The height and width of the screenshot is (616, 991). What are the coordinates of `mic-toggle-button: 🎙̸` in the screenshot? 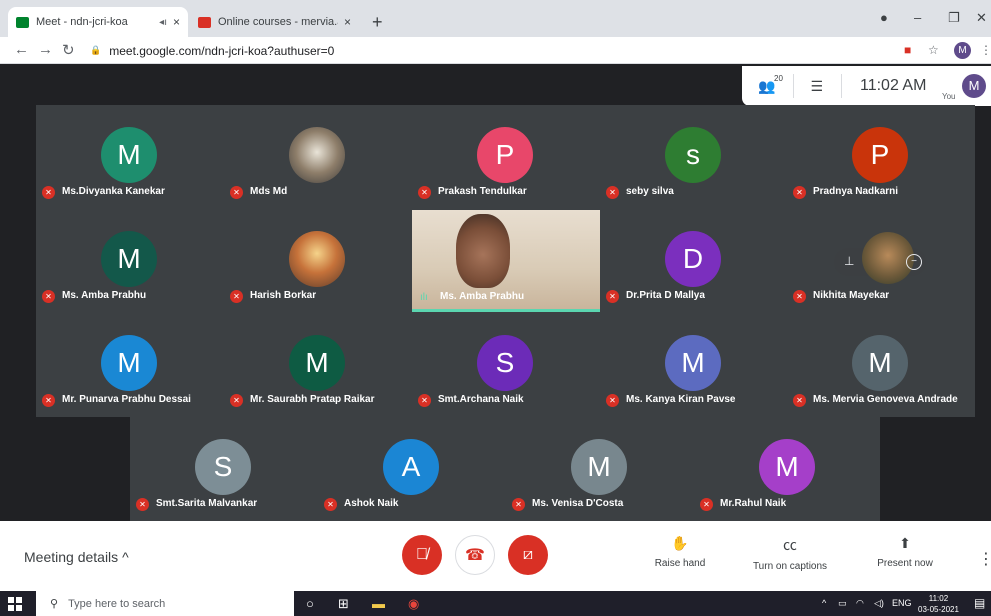 It's located at (422, 555).